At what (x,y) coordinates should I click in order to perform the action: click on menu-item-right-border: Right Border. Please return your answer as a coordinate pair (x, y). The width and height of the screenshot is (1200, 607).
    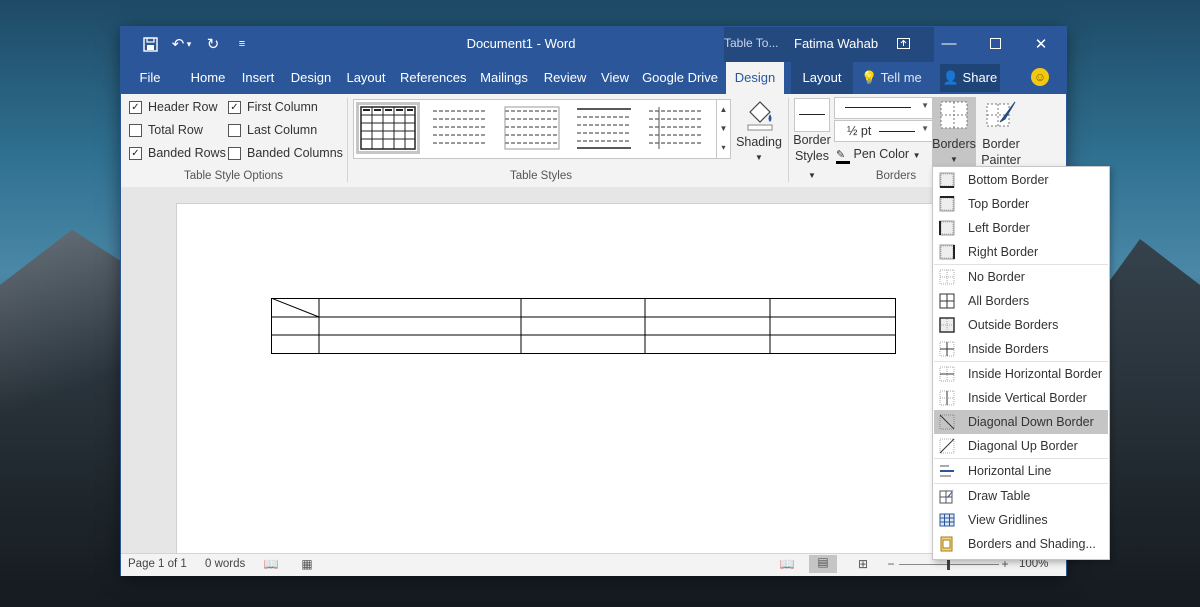
    Looking at the image, I should click on (1021, 252).